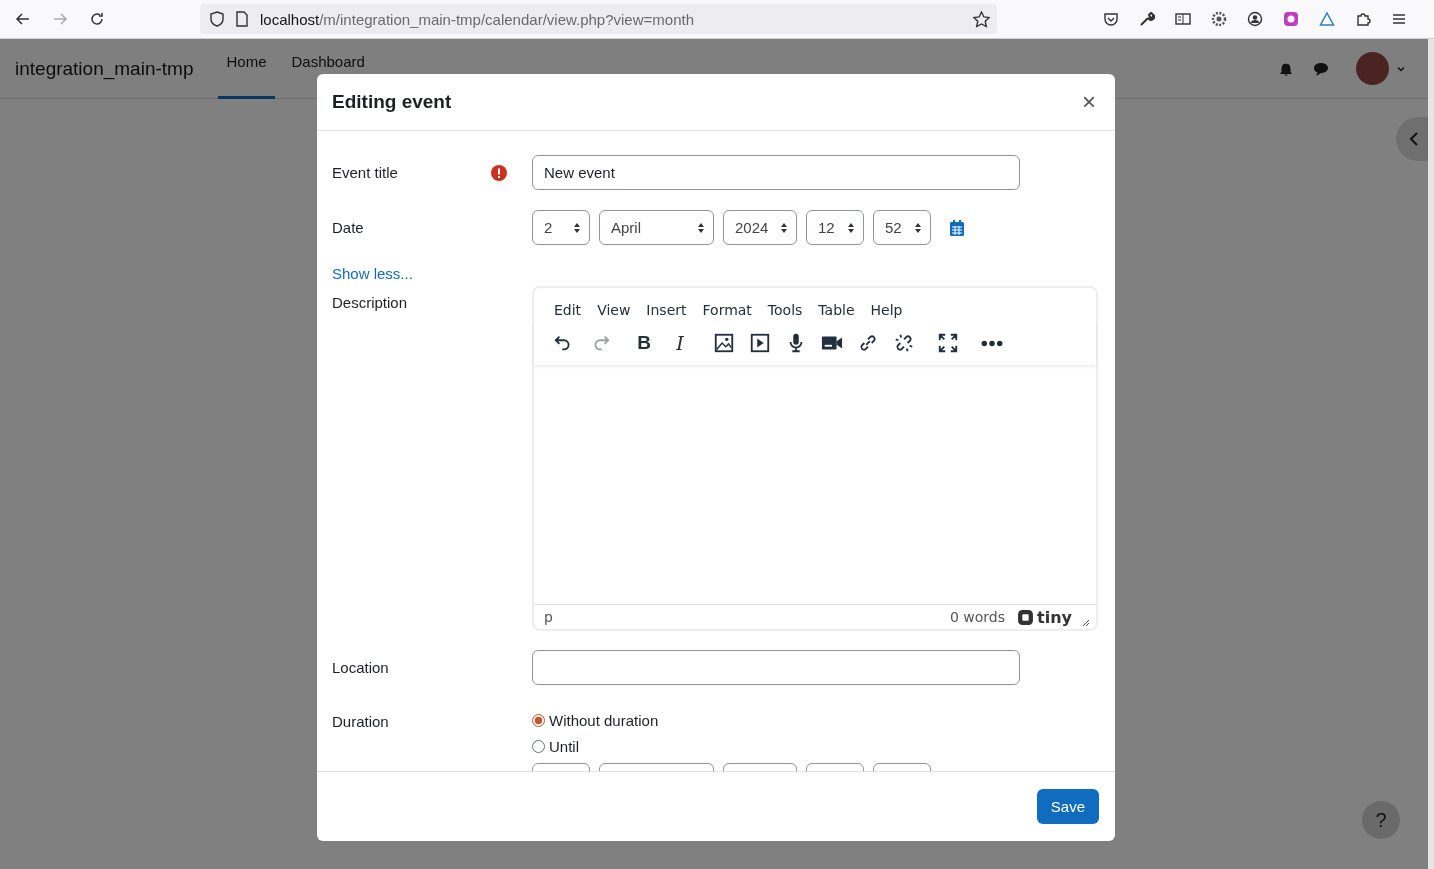 The image size is (1434, 869). Describe the element at coordinates (760, 227) in the screenshot. I see `date-select: 2024` at that location.